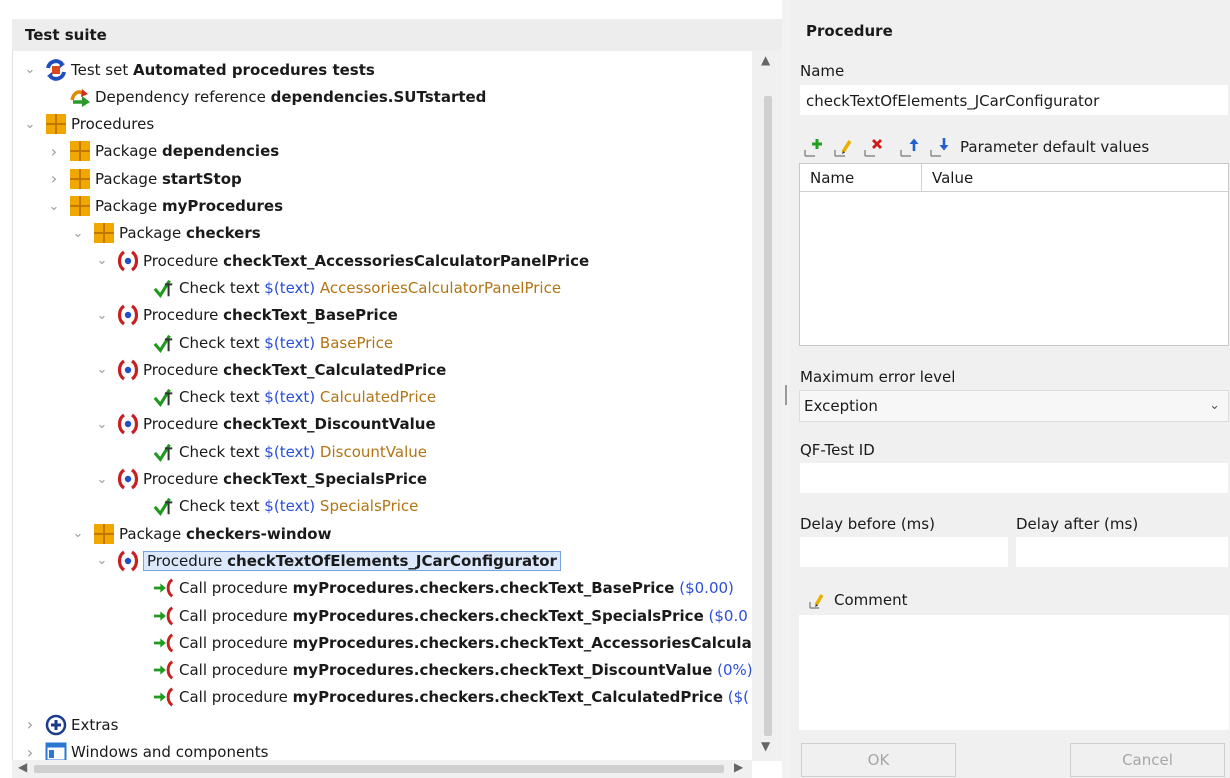 This screenshot has width=1230, height=778. I want to click on tree-node-label: Procedure checkText_SpecialsPrice, so click(285, 479).